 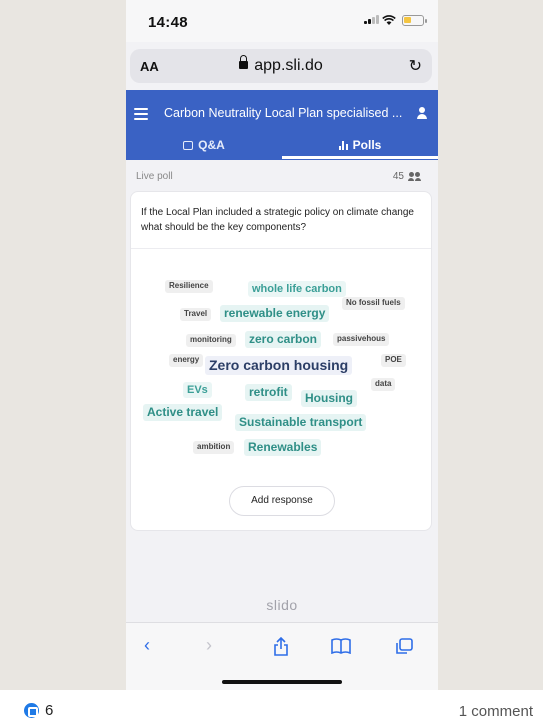 I want to click on reaction-summary: 6, so click(x=38, y=710).